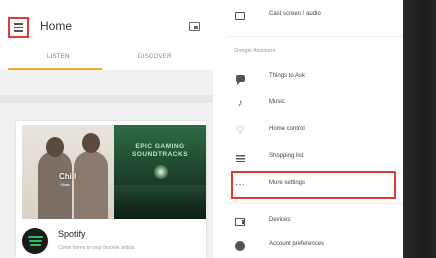 The width and height of the screenshot is (436, 258). I want to click on spotify-logo-icon, so click(35, 241).